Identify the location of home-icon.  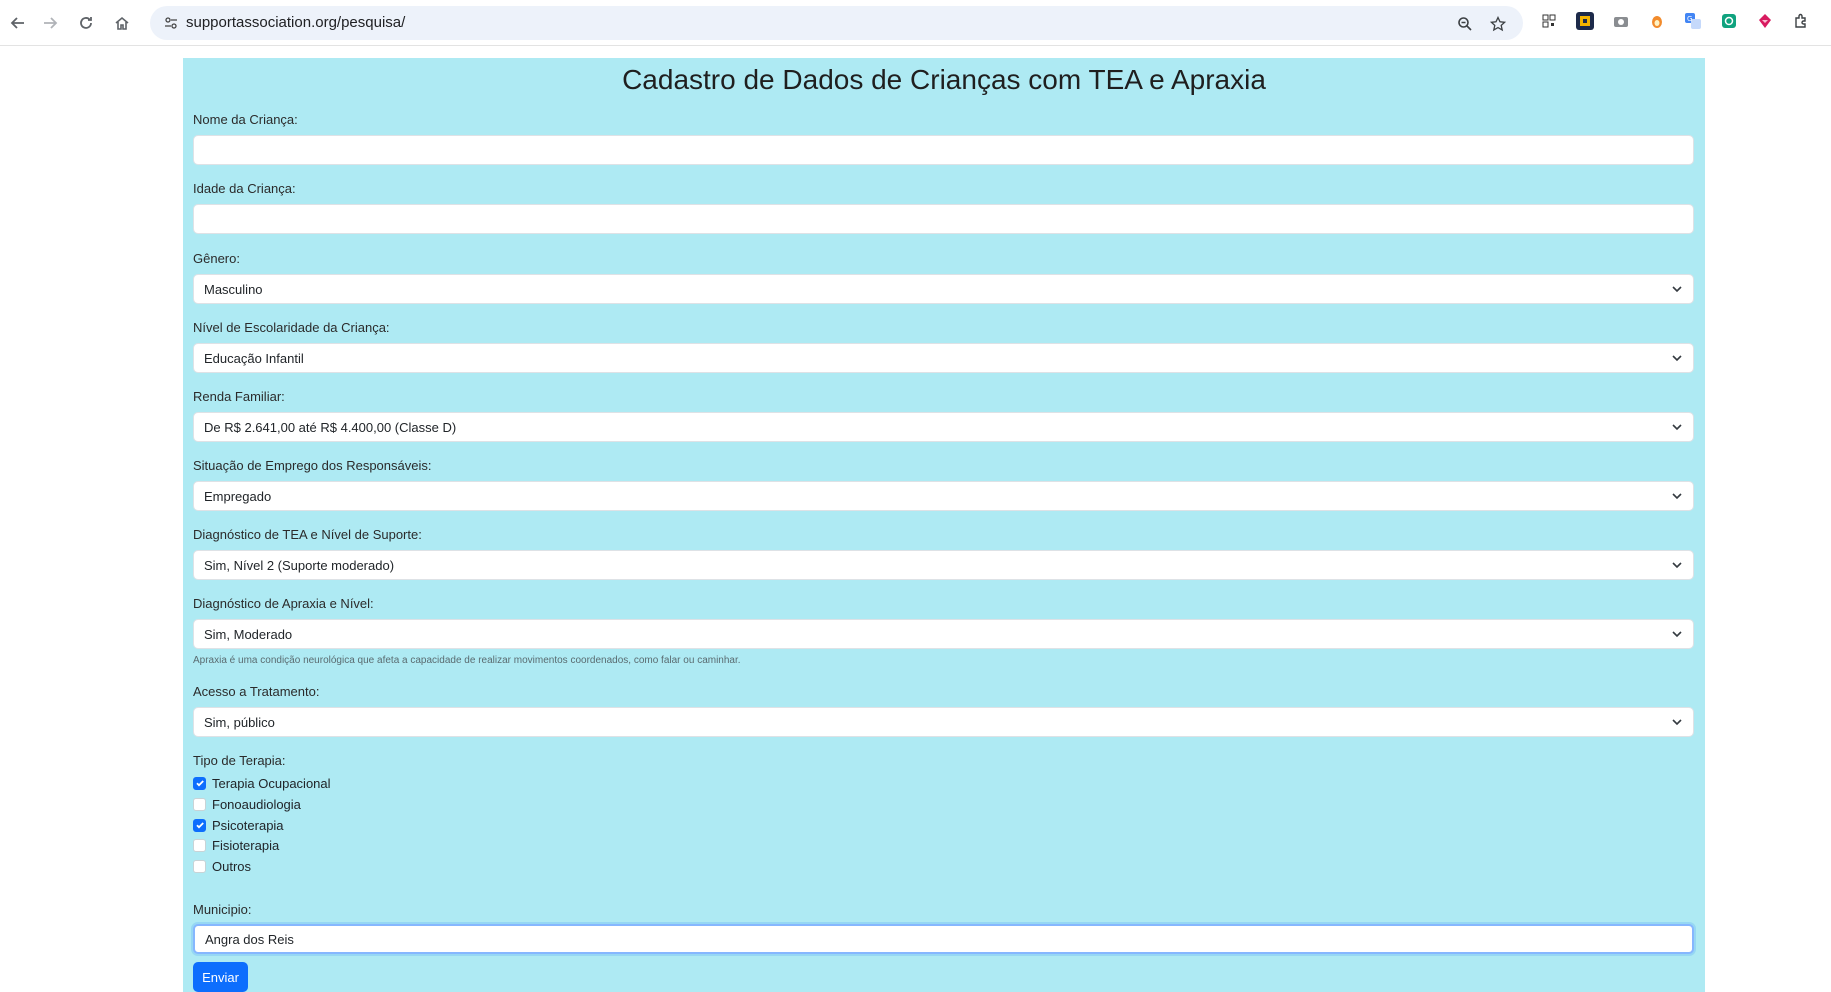
(122, 23).